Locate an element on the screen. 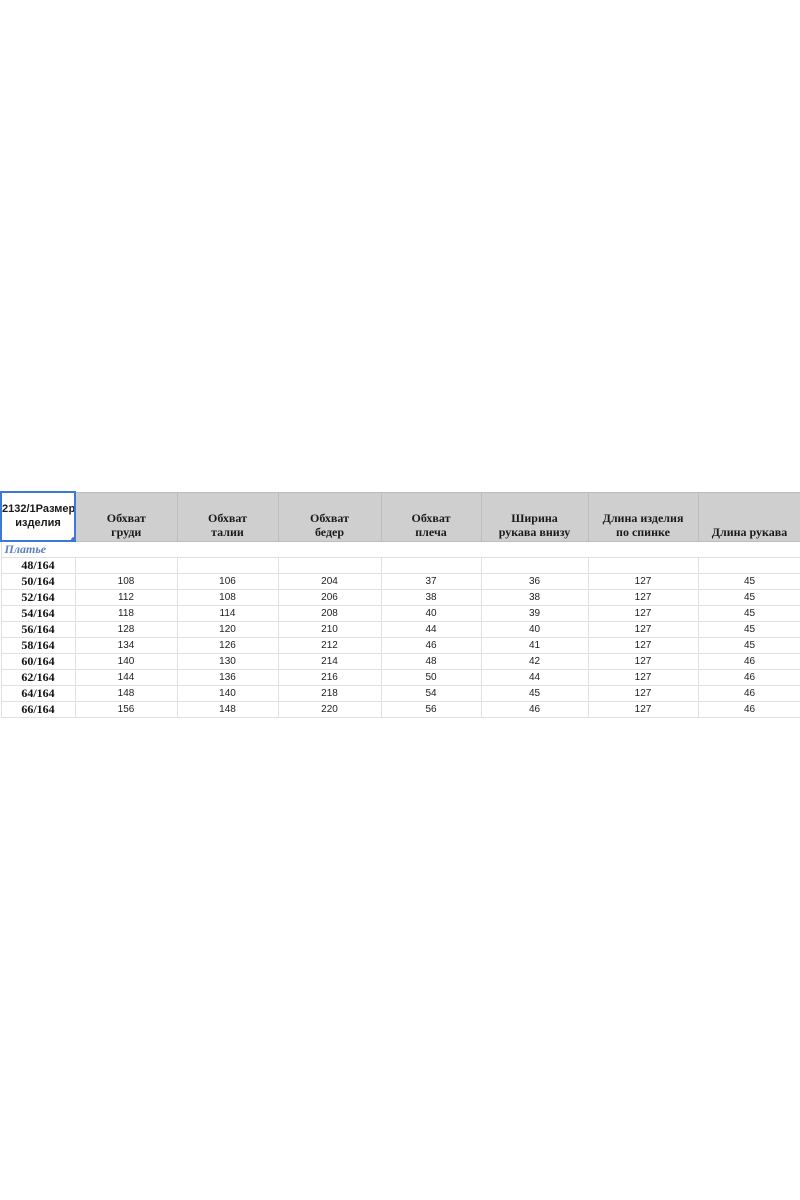 Image resolution: width=800 pixels, height=1200 pixels. header-waist-line2: талии is located at coordinates (227, 531).